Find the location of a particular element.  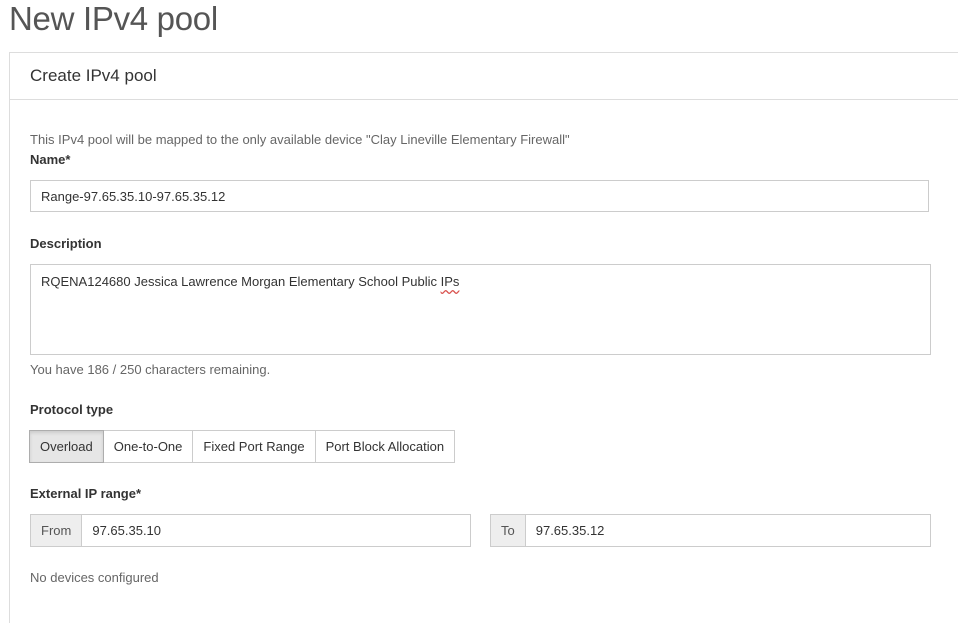

name-label: Name* is located at coordinates (50, 159).